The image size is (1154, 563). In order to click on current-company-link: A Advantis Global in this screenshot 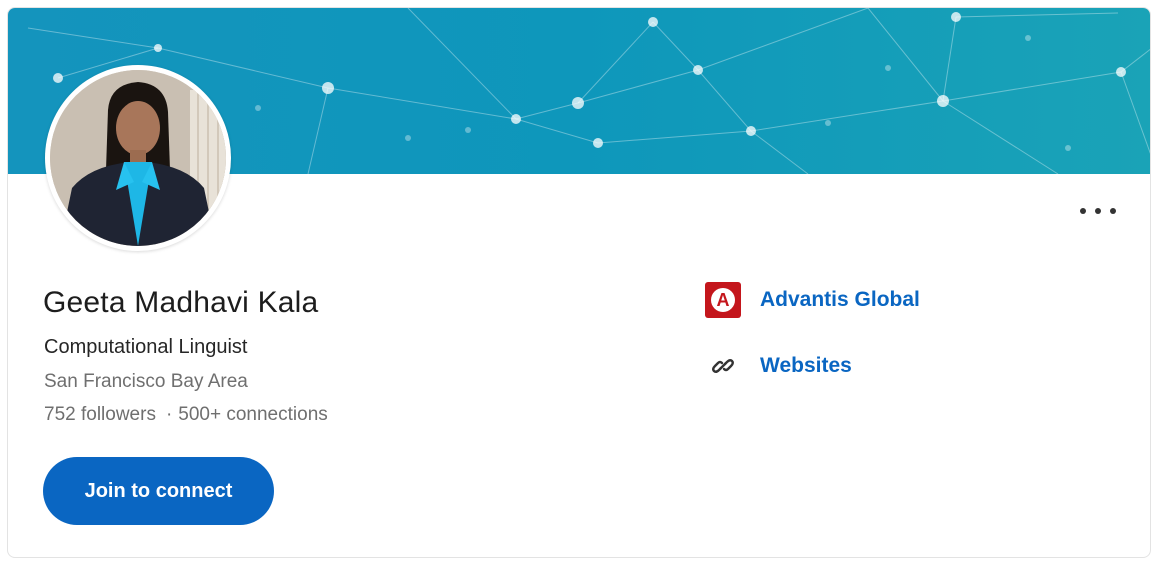, I will do `click(812, 300)`.